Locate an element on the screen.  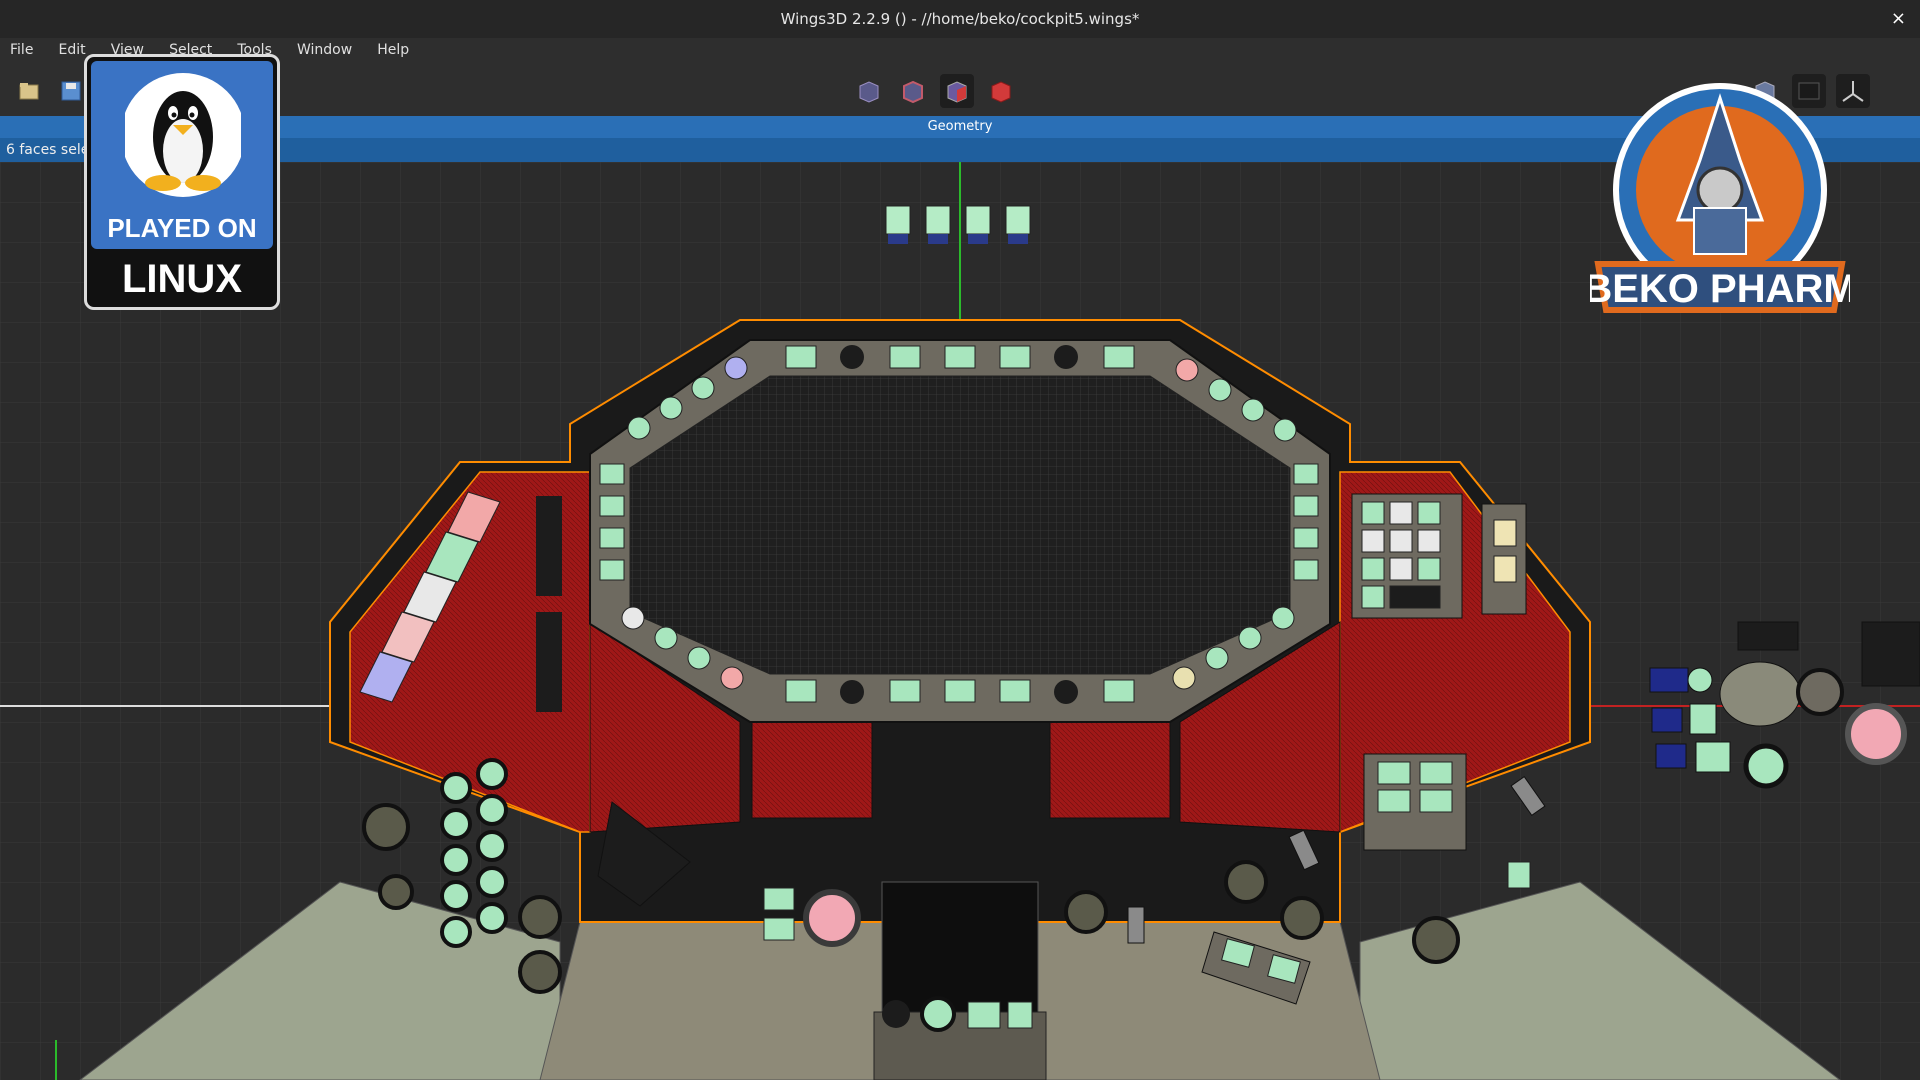
center-right-panel is located at coordinates (1110, 768).